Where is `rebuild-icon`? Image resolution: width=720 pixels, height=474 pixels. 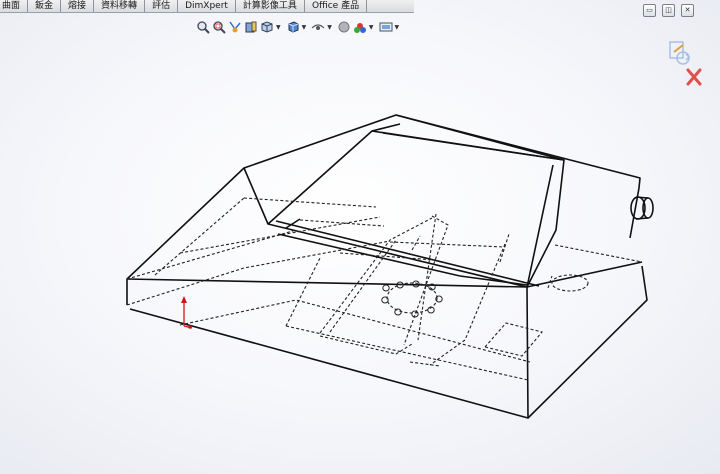 rebuild-icon is located at coordinates (680, 53).